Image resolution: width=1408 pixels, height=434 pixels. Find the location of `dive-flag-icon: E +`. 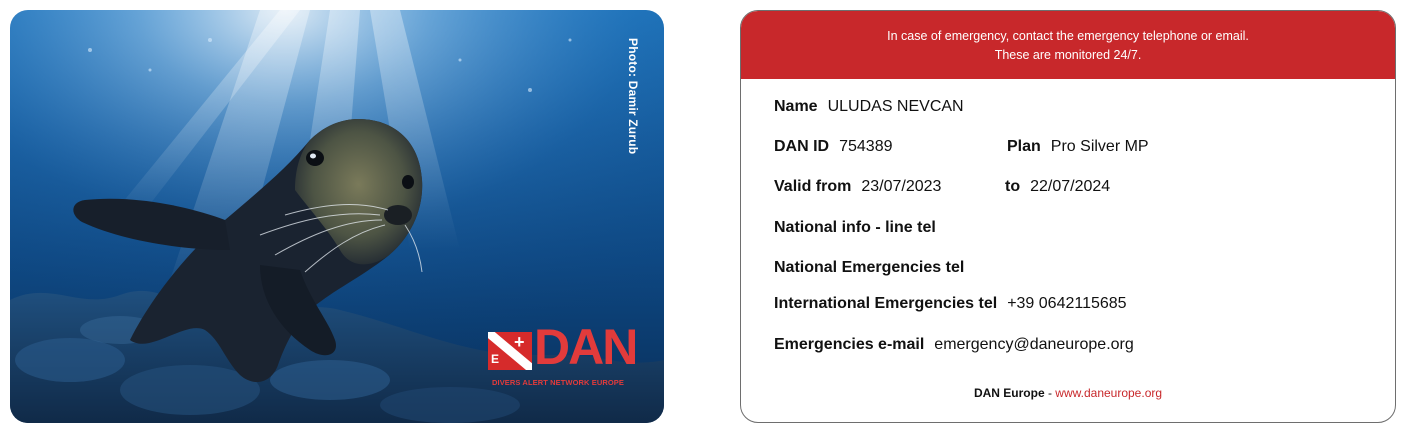

dive-flag-icon: E + is located at coordinates (510, 351).